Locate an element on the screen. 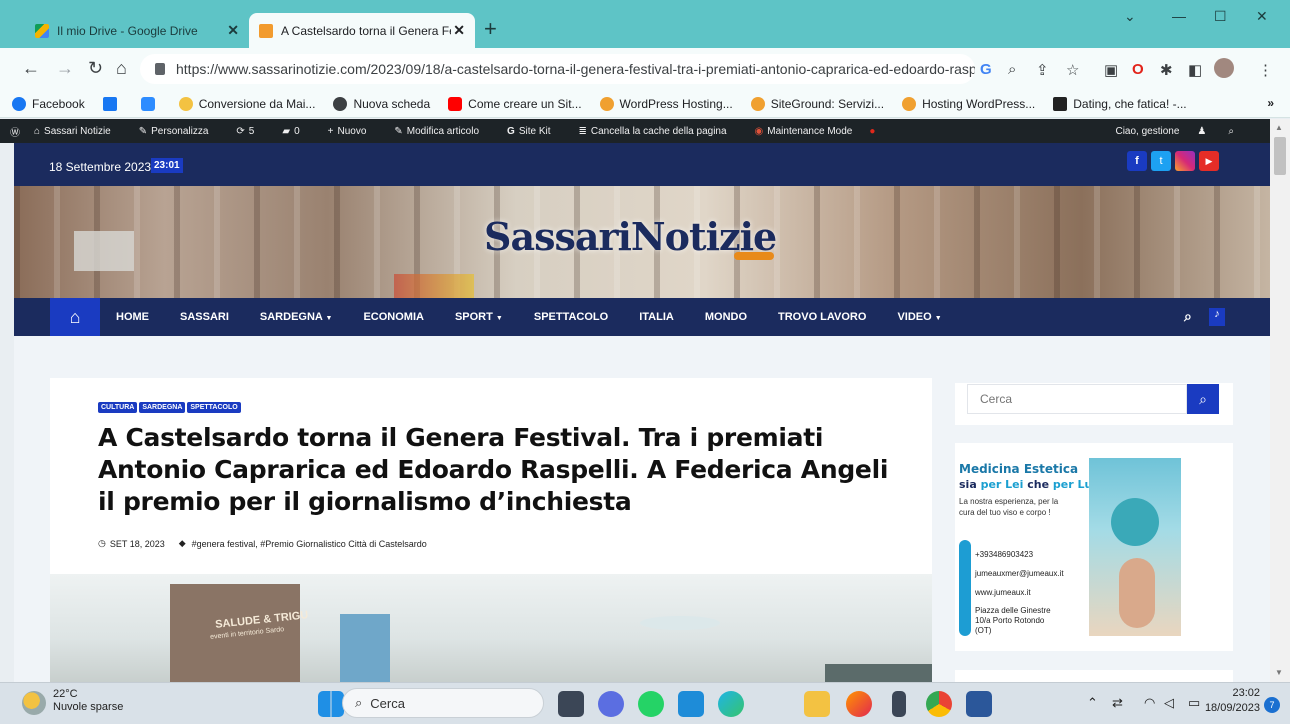 The image size is (1290, 724). avatar is located at coordinates (1224, 68).